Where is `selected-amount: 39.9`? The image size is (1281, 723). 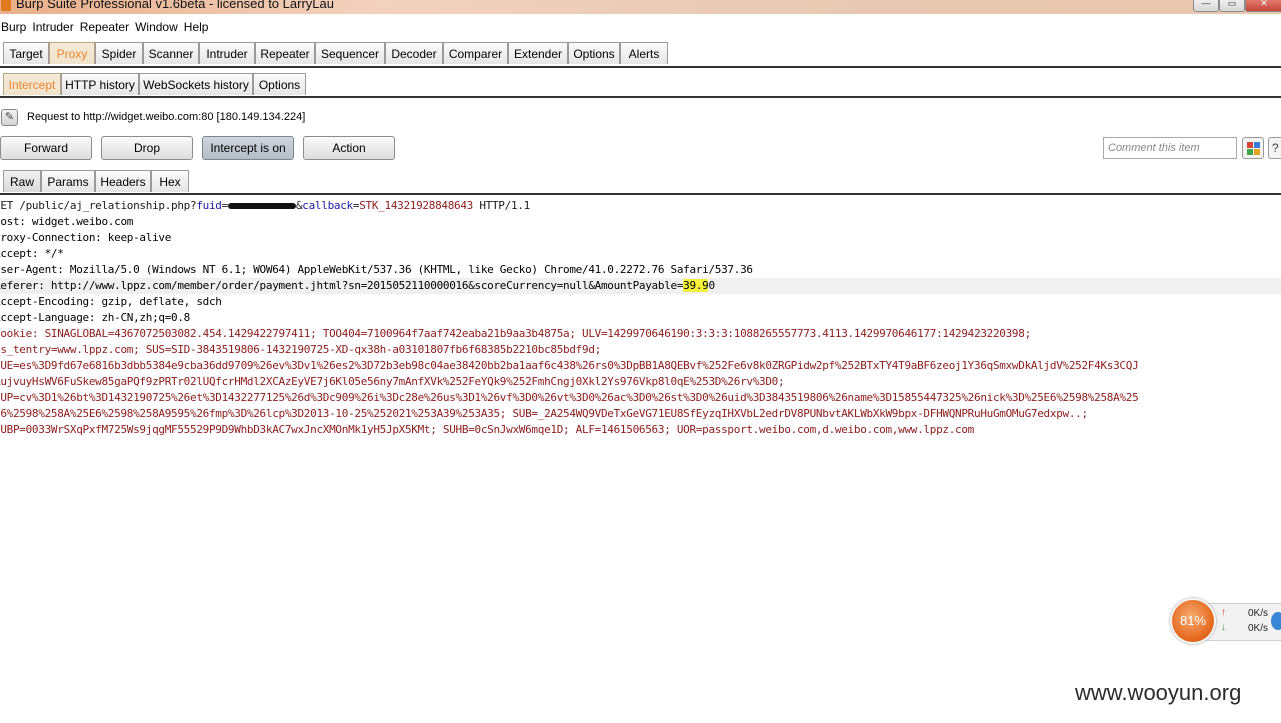
selected-amount: 39.9 is located at coordinates (696, 285).